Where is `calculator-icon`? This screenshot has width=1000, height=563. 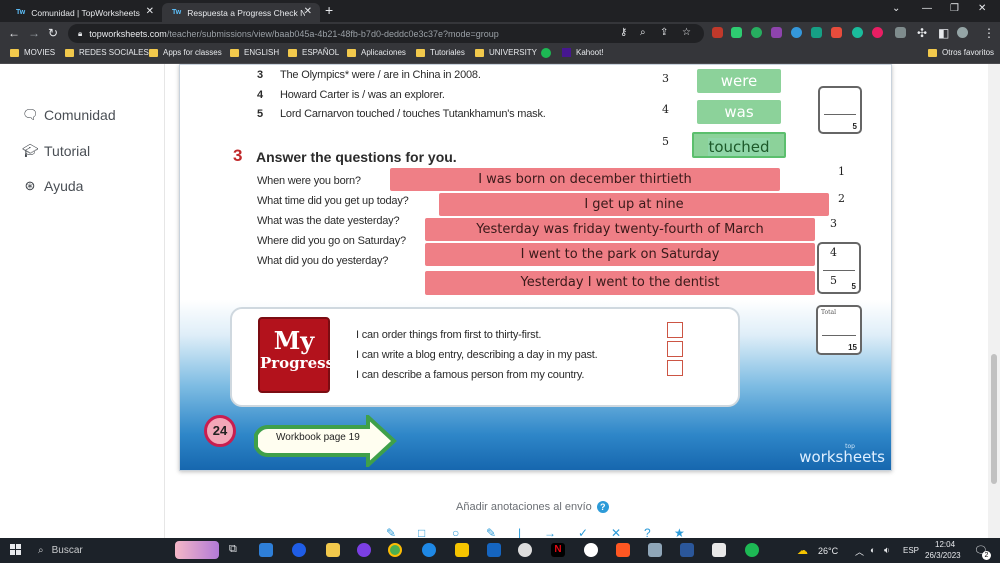
calculator-icon is located at coordinates (655, 550).